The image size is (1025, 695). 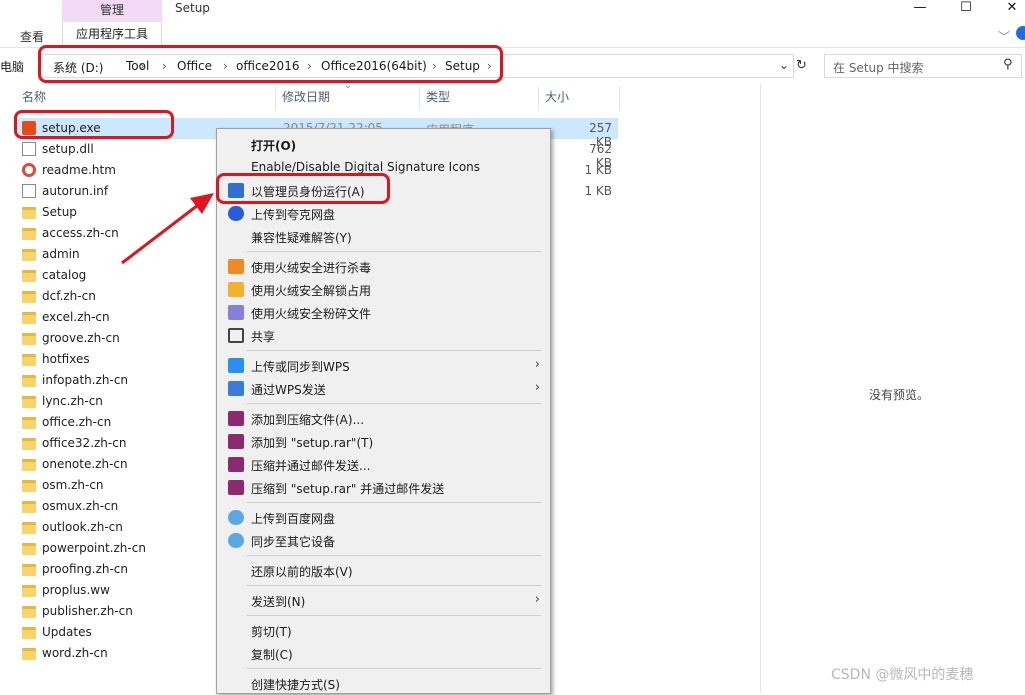 I want to click on help-icon, so click(x=1020, y=33).